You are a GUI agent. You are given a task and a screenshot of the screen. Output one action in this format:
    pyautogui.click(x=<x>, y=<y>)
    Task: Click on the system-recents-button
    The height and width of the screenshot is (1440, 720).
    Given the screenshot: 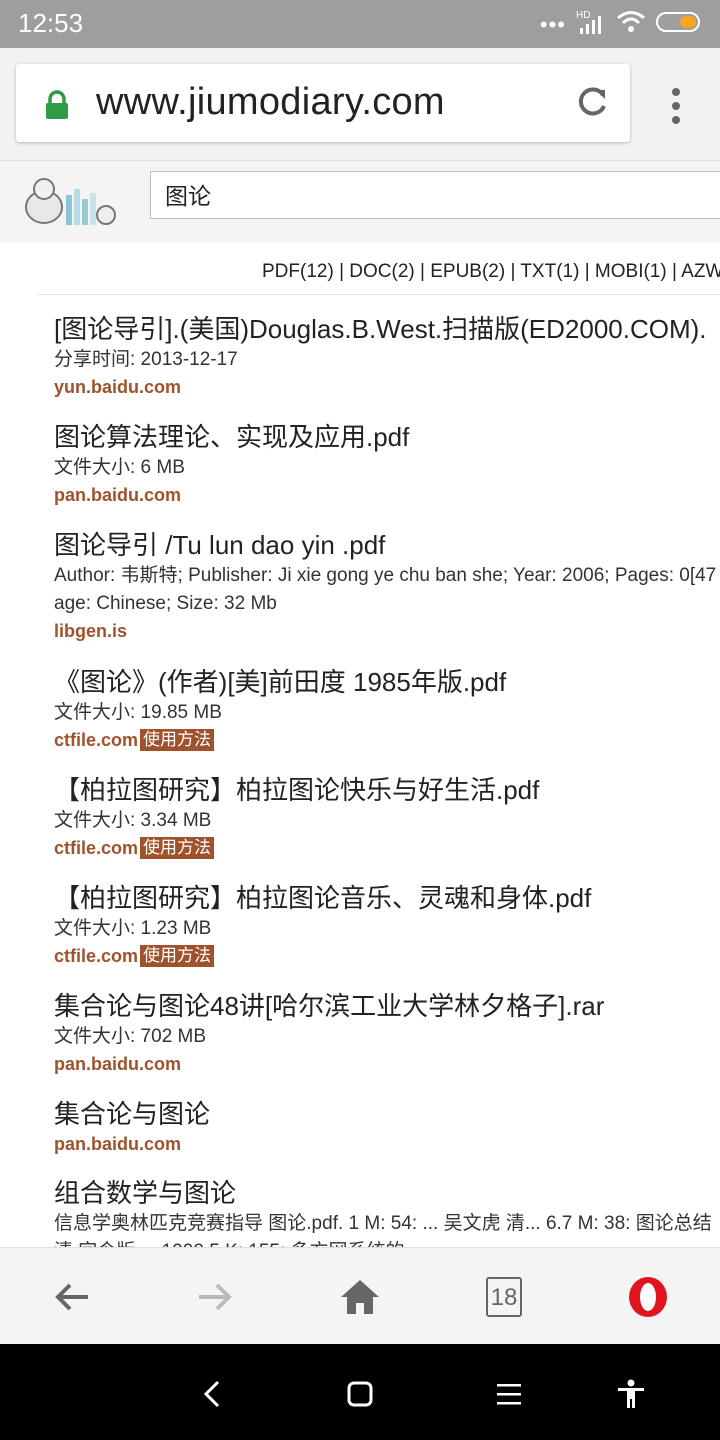 What is the action you would take?
    pyautogui.click(x=509, y=1394)
    